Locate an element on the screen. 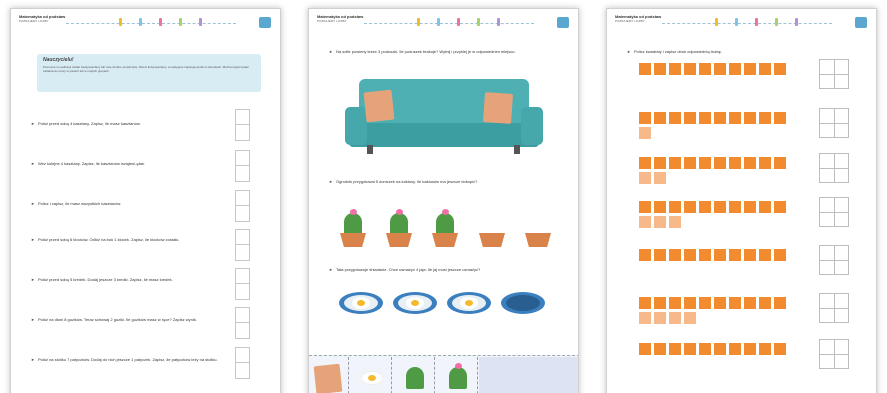 This screenshot has height=393, width=887. pot-icon is located at coordinates (399, 240).